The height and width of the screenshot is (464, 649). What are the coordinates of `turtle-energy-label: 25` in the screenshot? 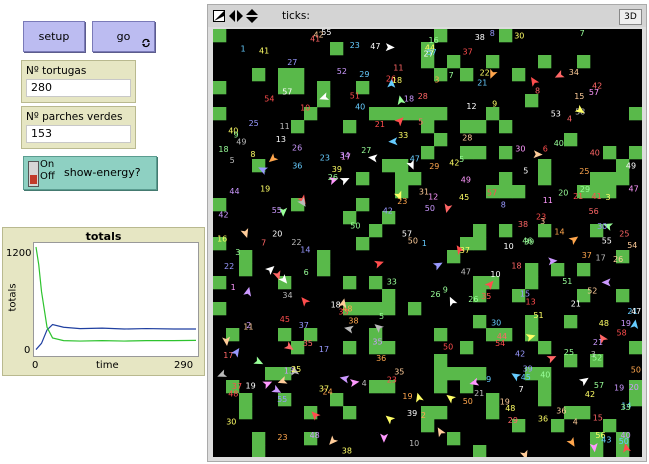 It's located at (624, 233).